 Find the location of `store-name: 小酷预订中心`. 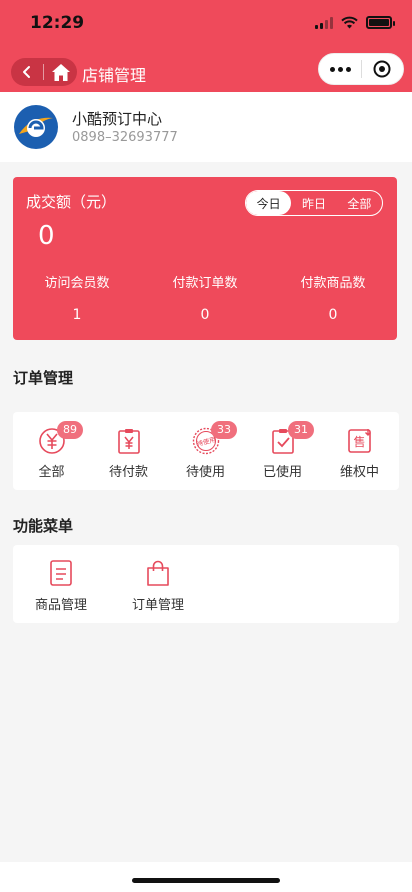

store-name: 小酷预订中心 is located at coordinates (117, 119).